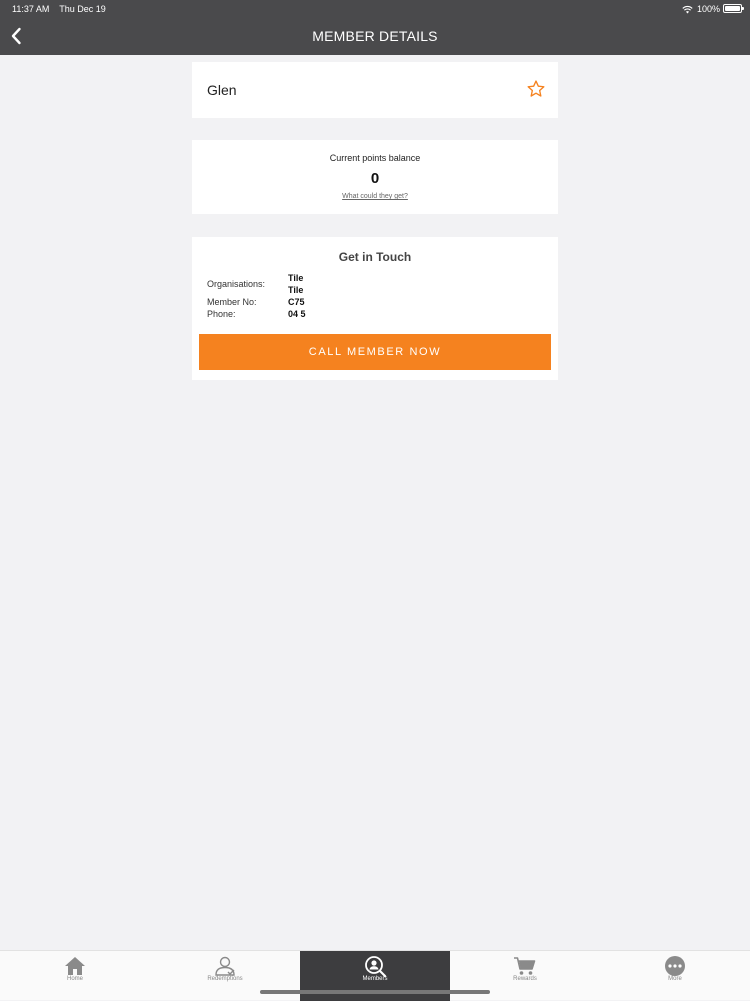 Image resolution: width=750 pixels, height=1001 pixels. What do you see at coordinates (297, 314) in the screenshot?
I see `phone-value: 04 5` at bounding box center [297, 314].